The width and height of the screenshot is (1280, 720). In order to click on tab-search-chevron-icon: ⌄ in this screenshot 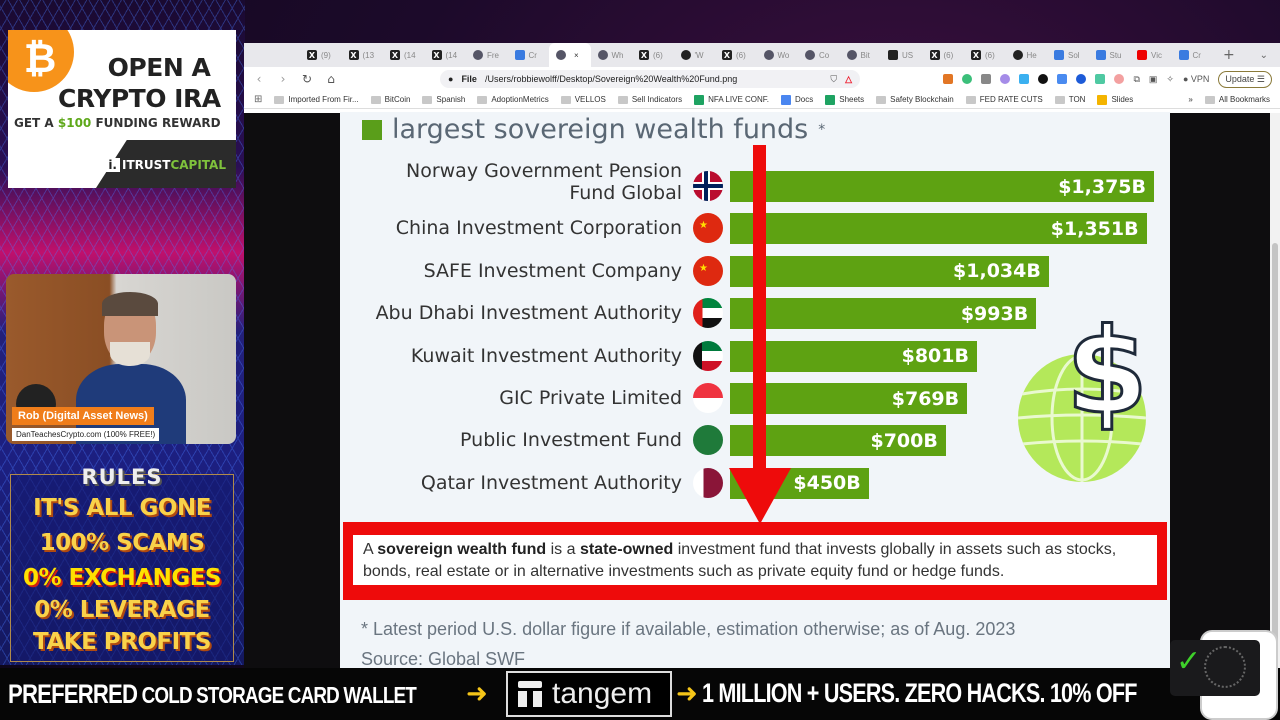, I will do `click(1264, 55)`.